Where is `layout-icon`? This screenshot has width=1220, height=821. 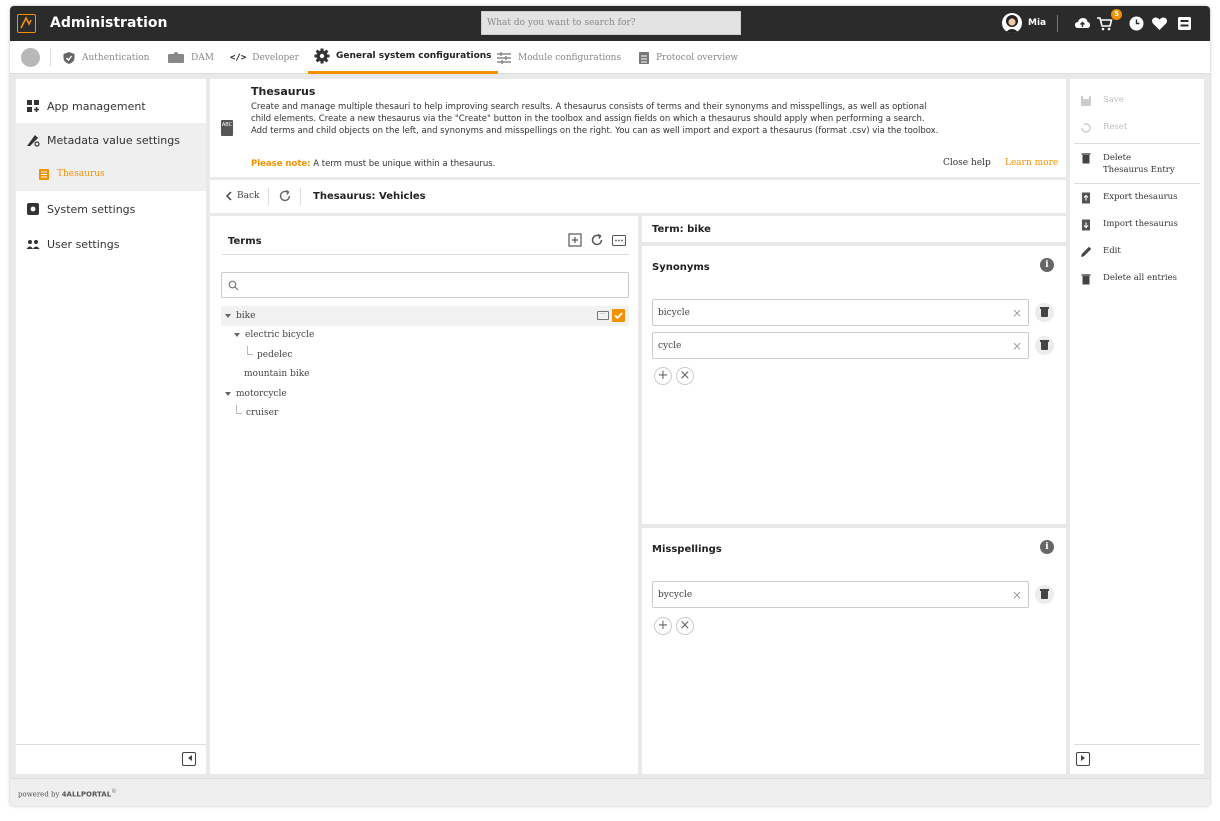 layout-icon is located at coordinates (1184, 23).